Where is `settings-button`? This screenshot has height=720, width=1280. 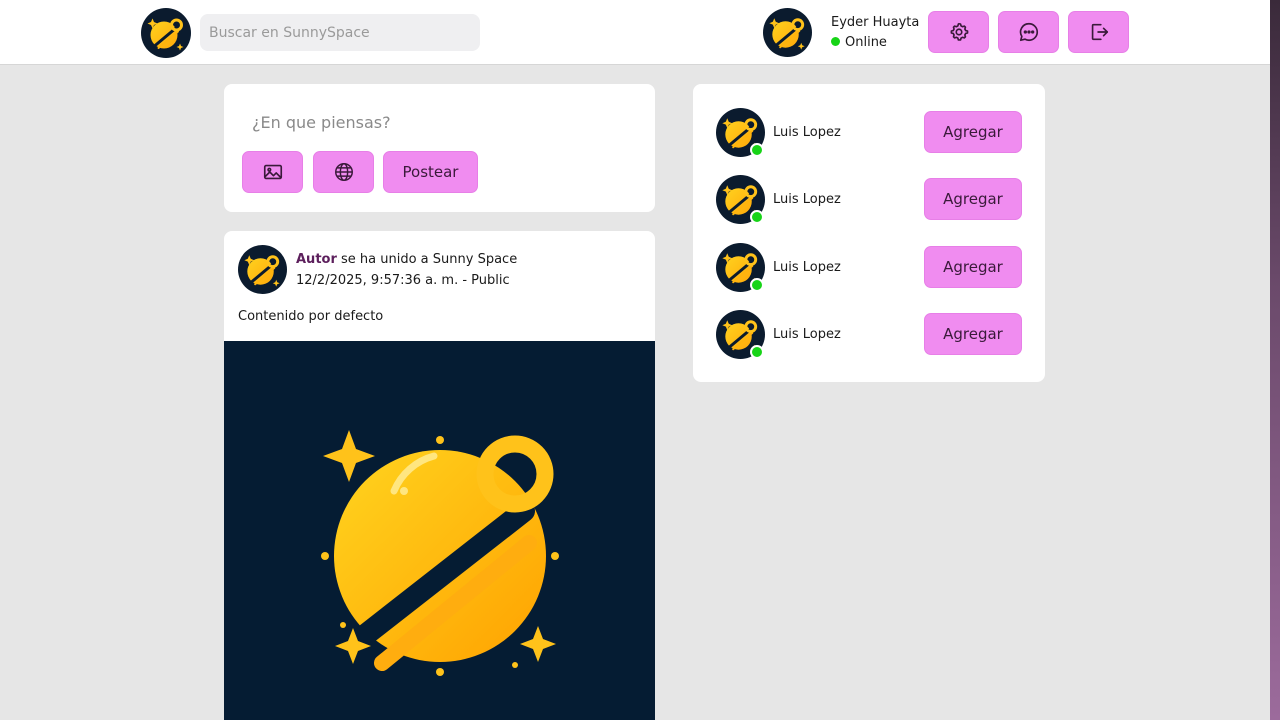
settings-button is located at coordinates (958, 32).